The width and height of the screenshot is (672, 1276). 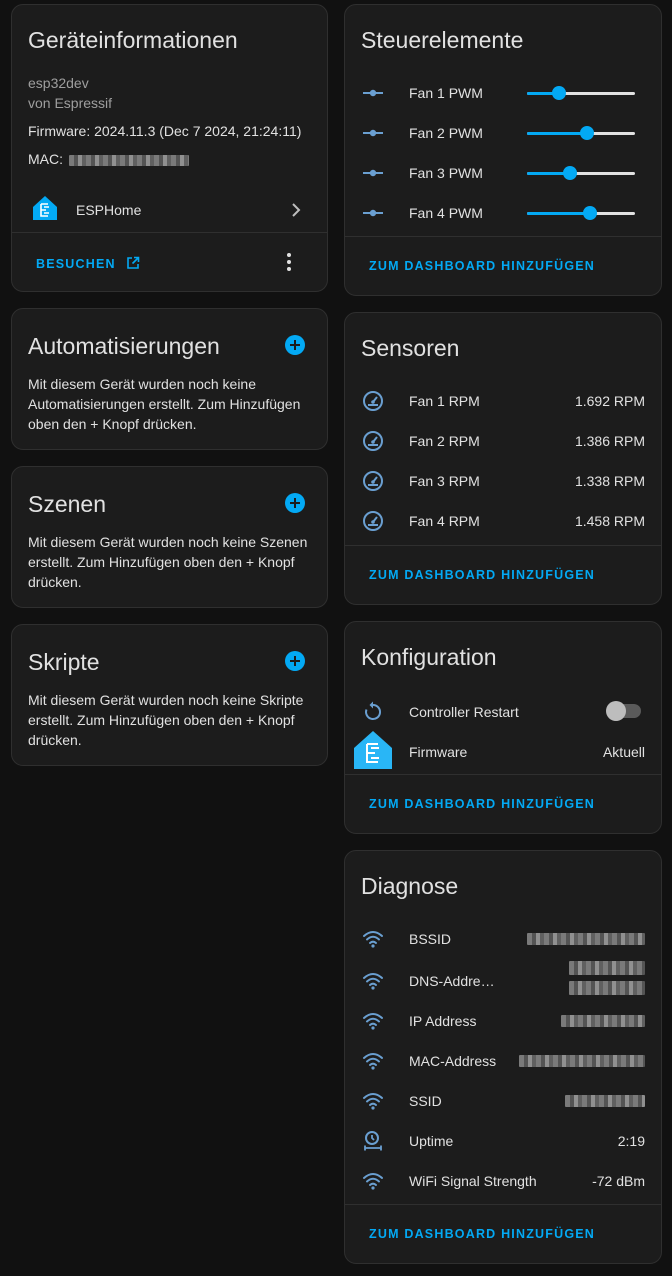 What do you see at coordinates (429, 657) in the screenshot?
I see `config-title: Konfiguration` at bounding box center [429, 657].